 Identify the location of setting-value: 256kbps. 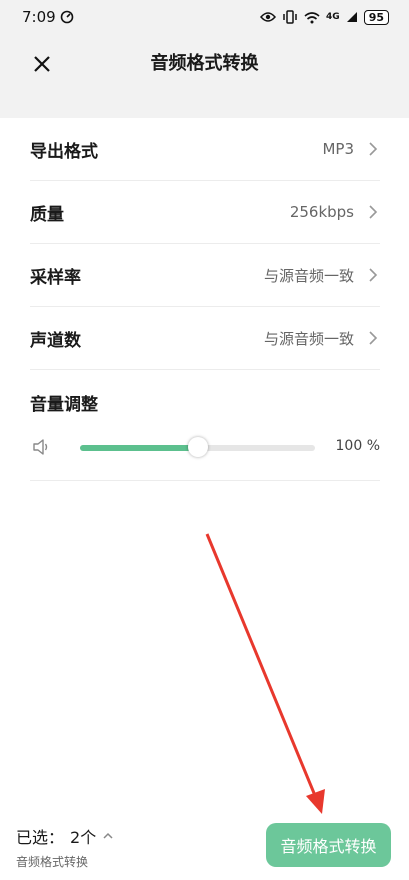
(321, 212).